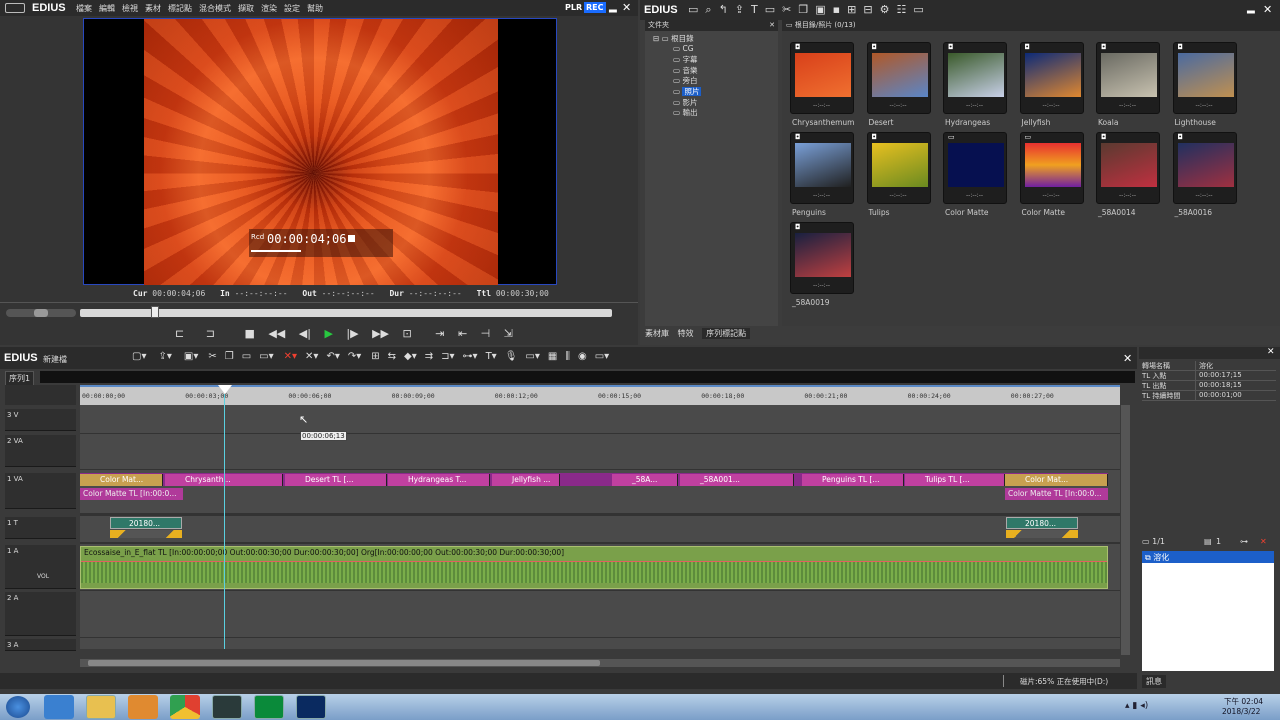 Image resolution: width=1280 pixels, height=720 pixels. Describe the element at coordinates (40, 491) in the screenshot. I see `track-header-v1: 1 VA` at that location.